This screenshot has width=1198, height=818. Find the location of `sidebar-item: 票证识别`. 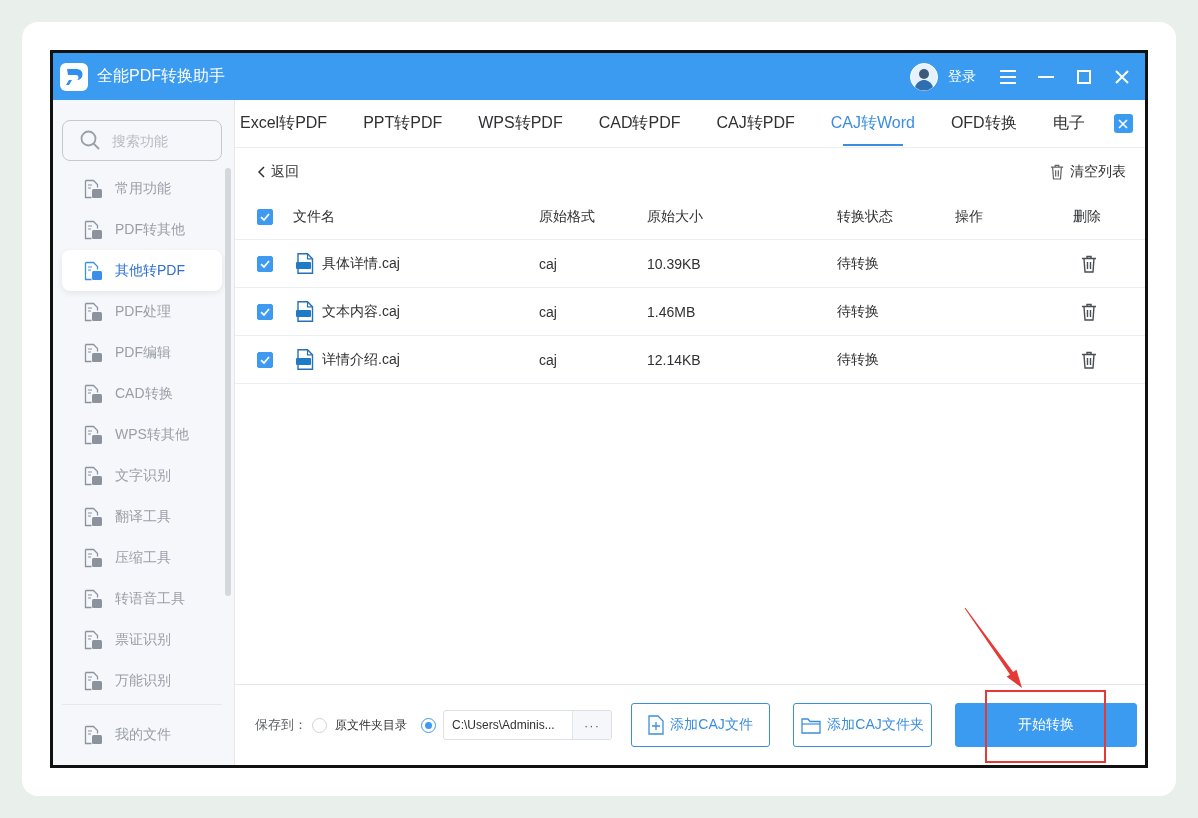

sidebar-item: 票证识别 is located at coordinates (142, 639).